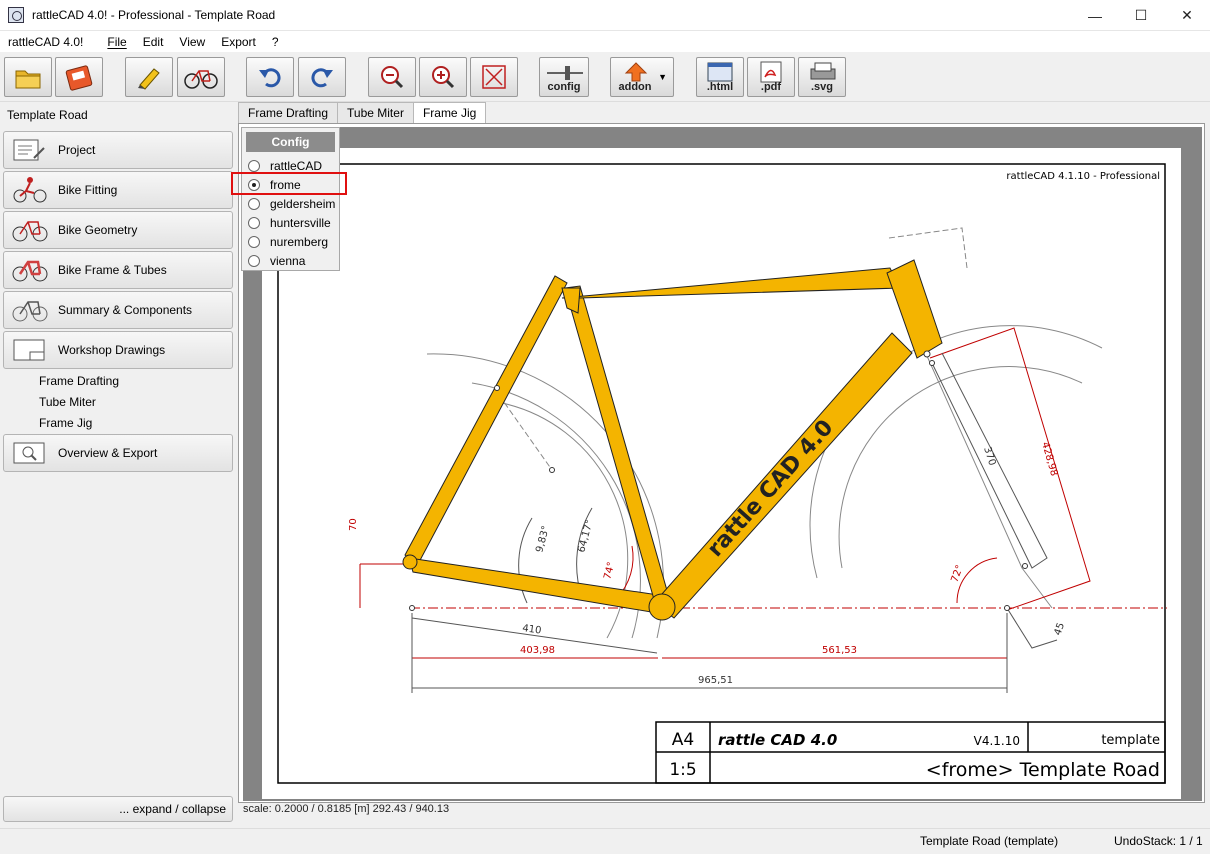 The width and height of the screenshot is (1210, 854). I want to click on svg-text: 403,98, so click(537, 650).